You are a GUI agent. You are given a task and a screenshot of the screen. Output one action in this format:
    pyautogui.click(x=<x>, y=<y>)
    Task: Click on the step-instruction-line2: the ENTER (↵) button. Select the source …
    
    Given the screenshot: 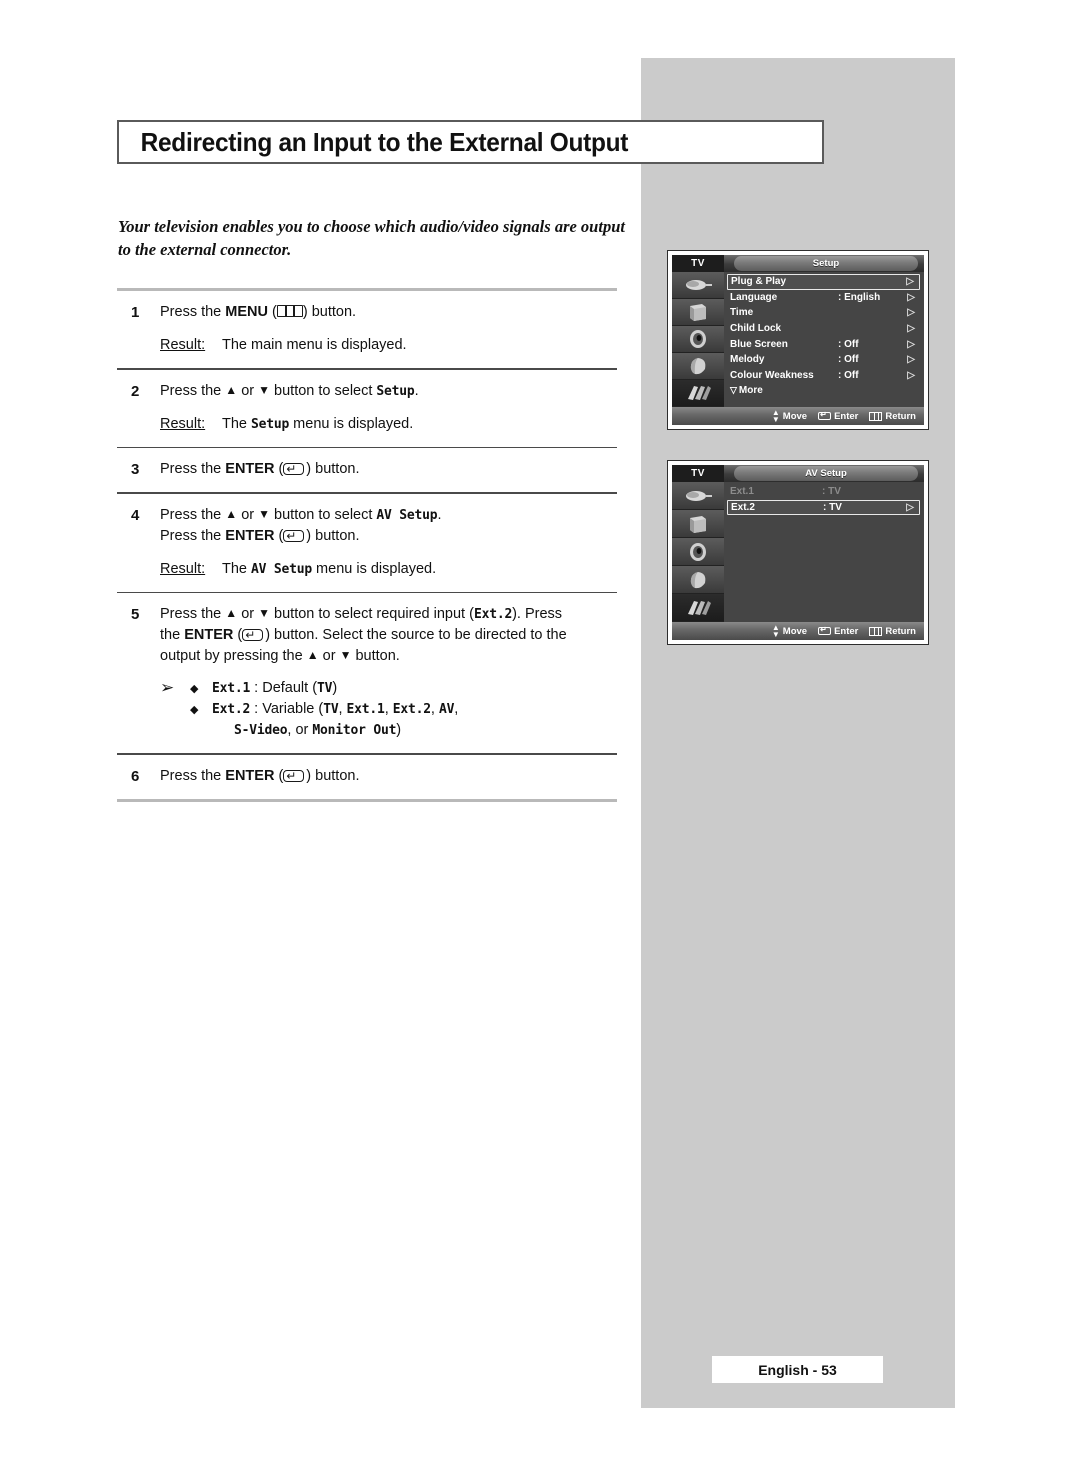 What is the action you would take?
    pyautogui.click(x=363, y=635)
    